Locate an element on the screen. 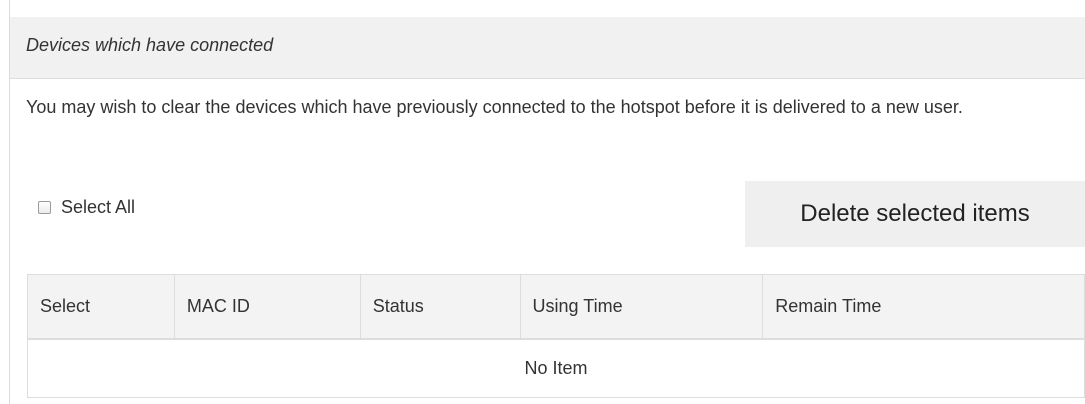  column-header-mac-id: MAC ID is located at coordinates (267, 307).